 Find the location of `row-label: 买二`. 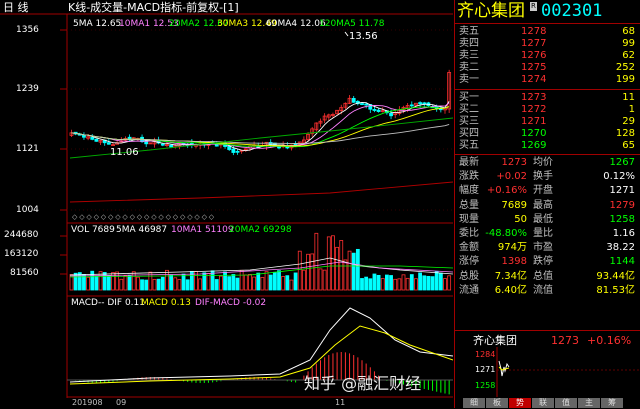

row-label: 买二 is located at coordinates (469, 109).